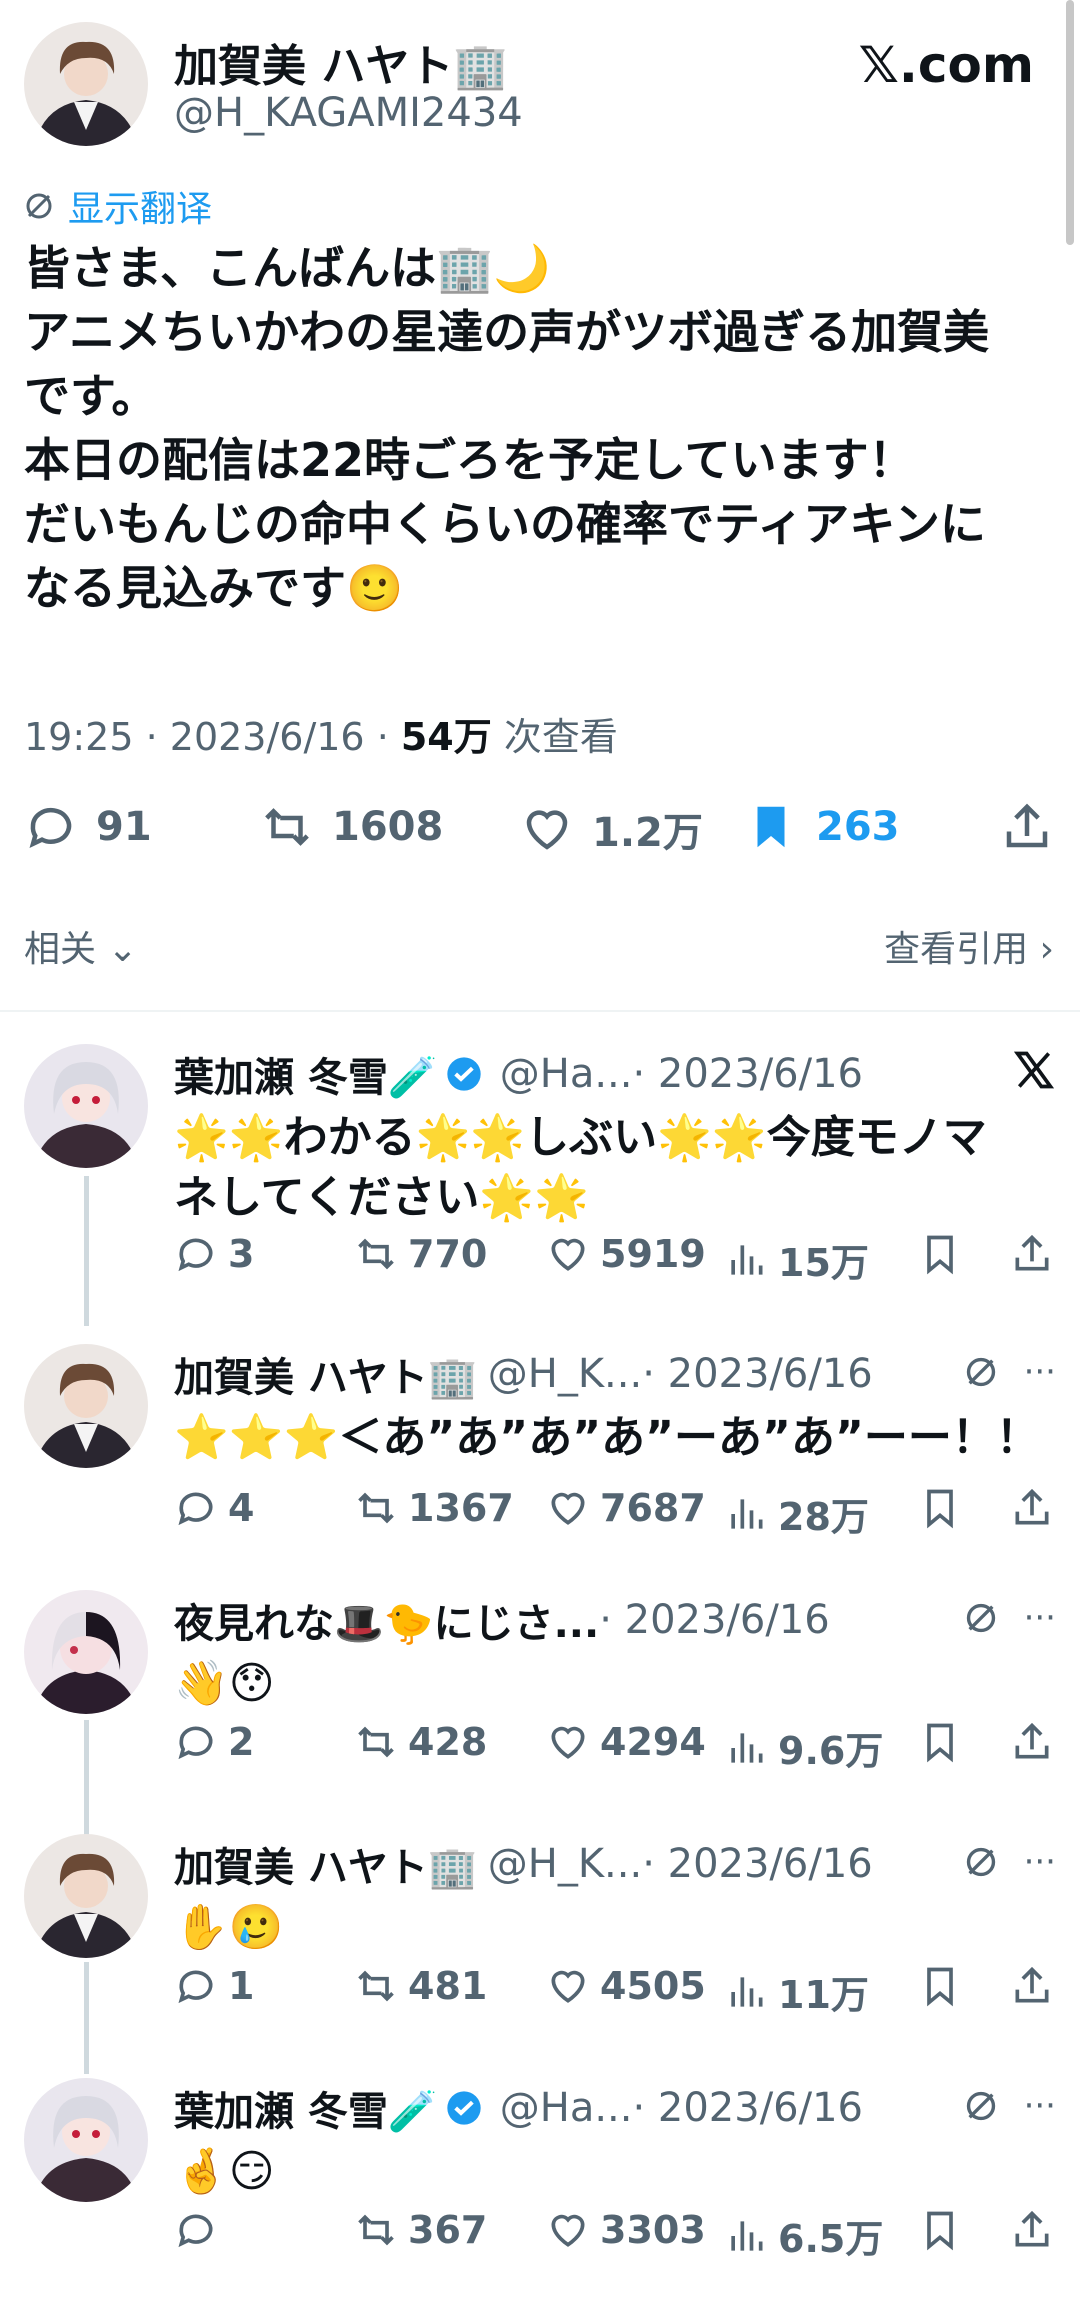  I want to click on like-button: 4294, so click(626, 1742).